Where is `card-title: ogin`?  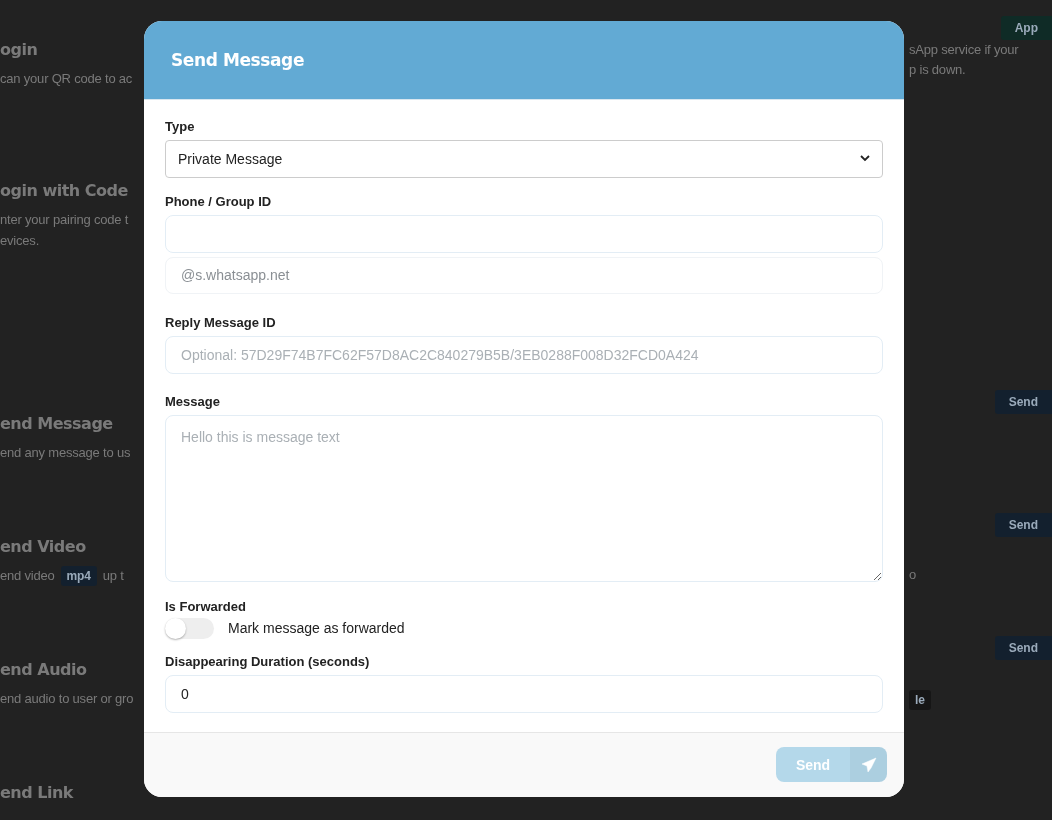 card-title: ogin is located at coordinates (19, 50).